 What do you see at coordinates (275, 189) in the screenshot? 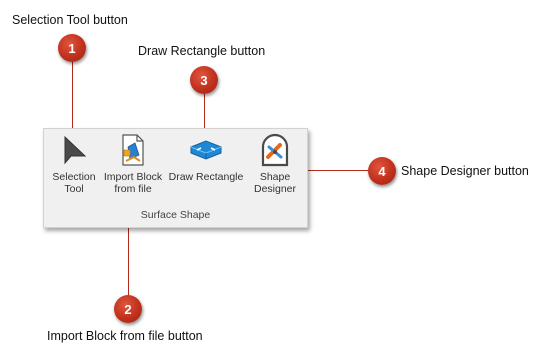
I see `shape-designer-label-2: Designer` at bounding box center [275, 189].